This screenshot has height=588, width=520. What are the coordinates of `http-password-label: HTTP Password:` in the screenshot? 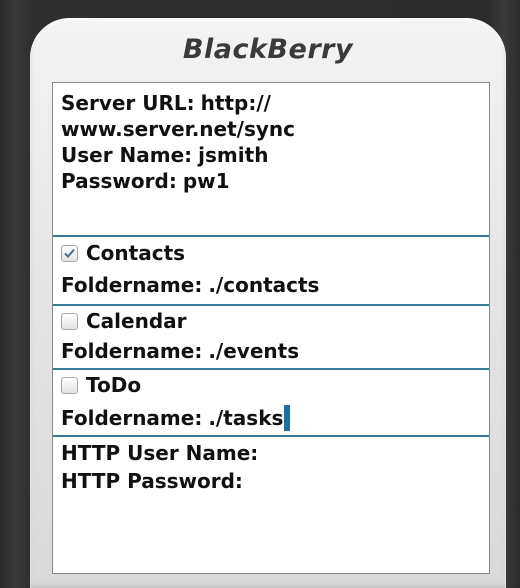 It's located at (152, 481).